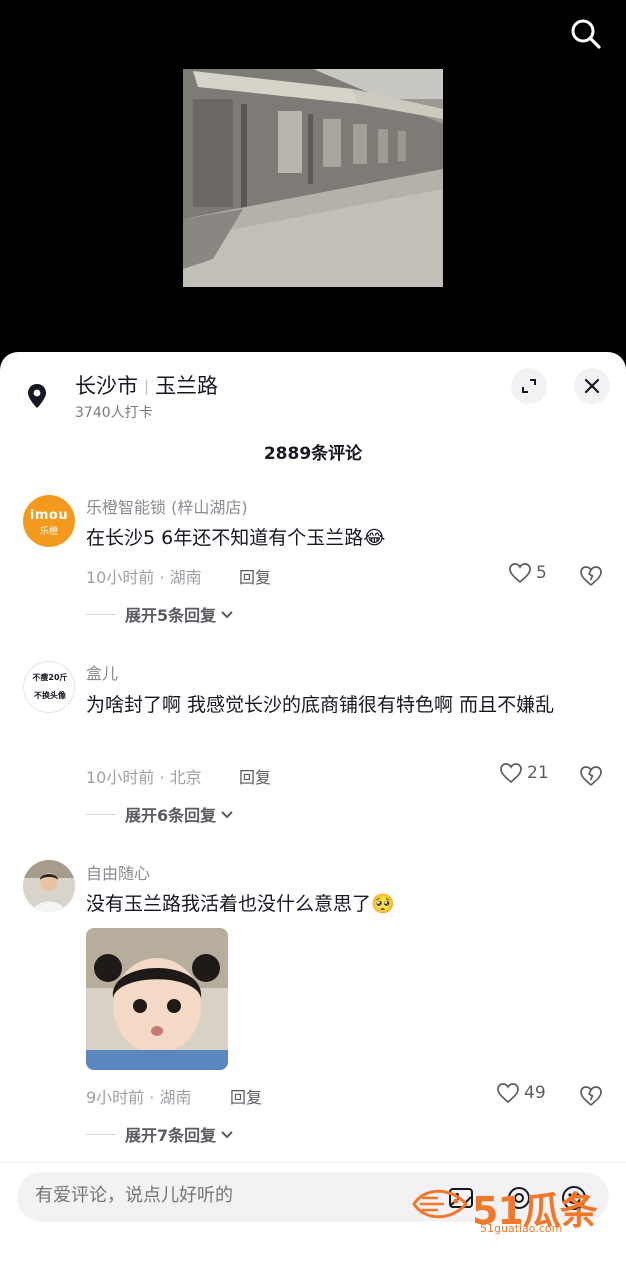 The image size is (626, 1280). I want to click on watermark: 51瓜条 51guatiao.com, so click(510, 1210).